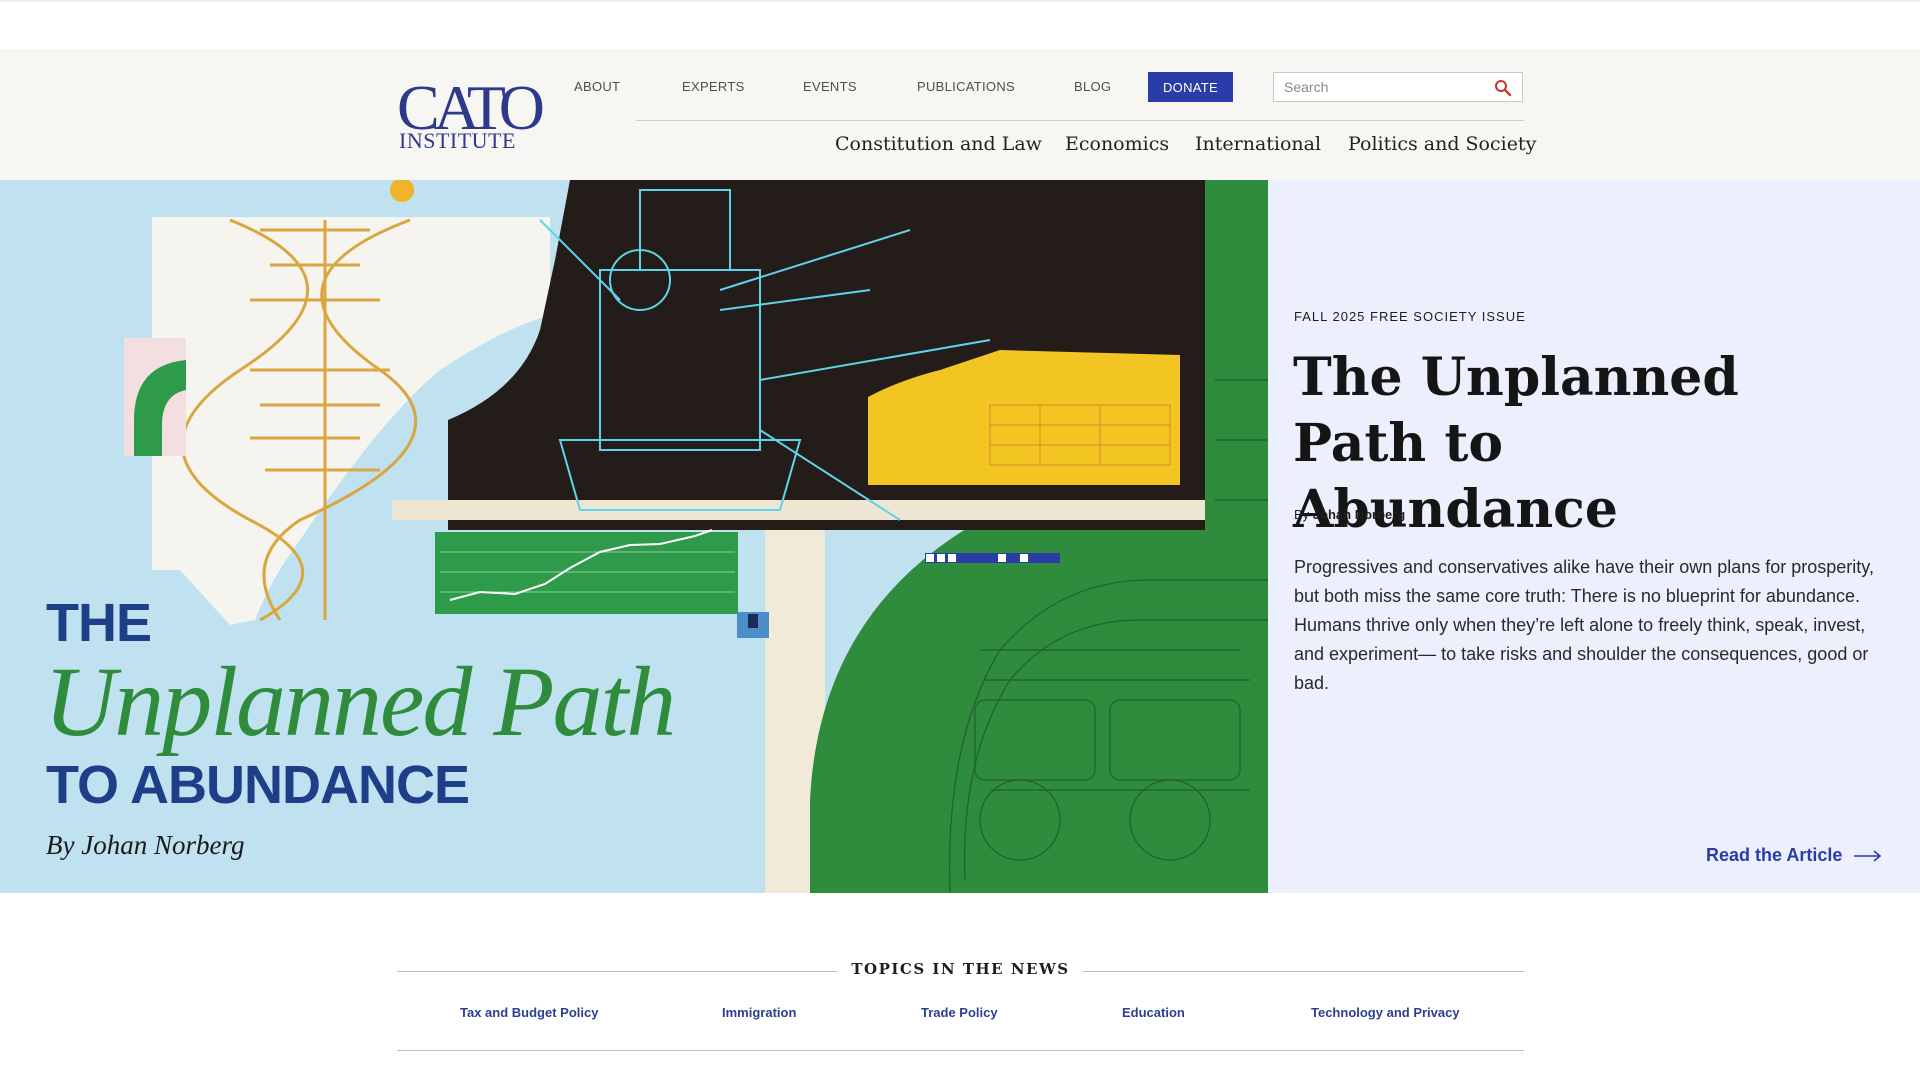 The height and width of the screenshot is (1080, 1920). What do you see at coordinates (597, 86) in the screenshot?
I see `nav-about: ABOUT` at bounding box center [597, 86].